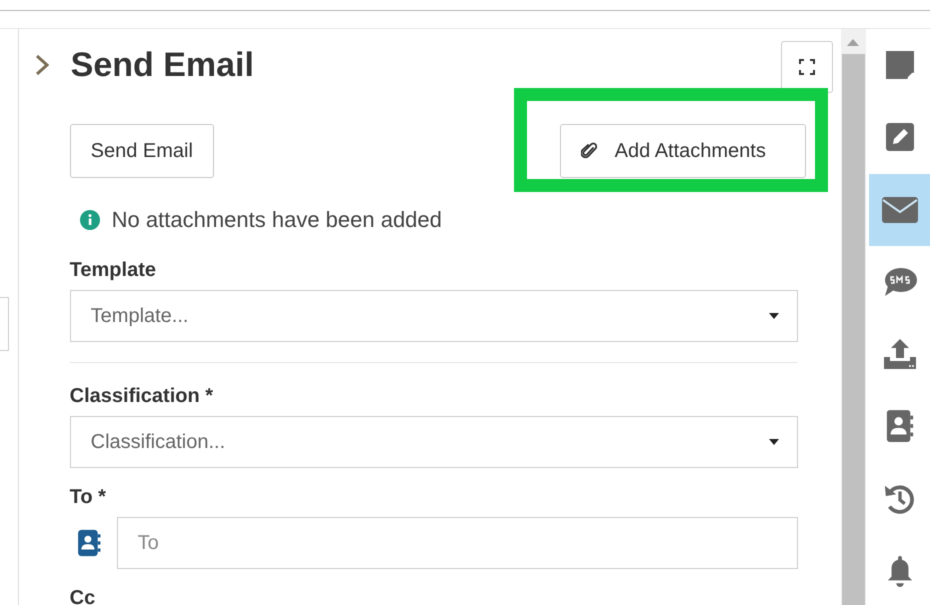 The image size is (930, 605). I want to click on paperclip-icon, so click(588, 151).